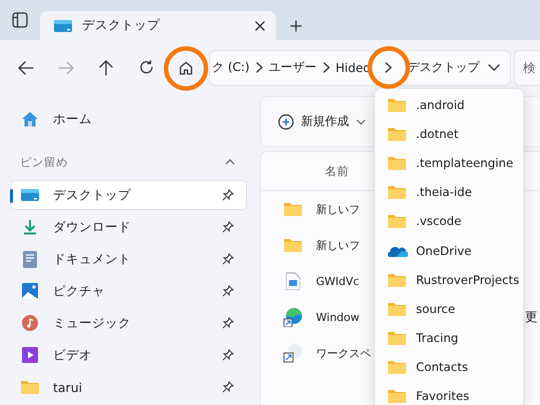 Image resolution: width=540 pixels, height=405 pixels. Describe the element at coordinates (449, 309) in the screenshot. I see `menu-item: source` at that location.